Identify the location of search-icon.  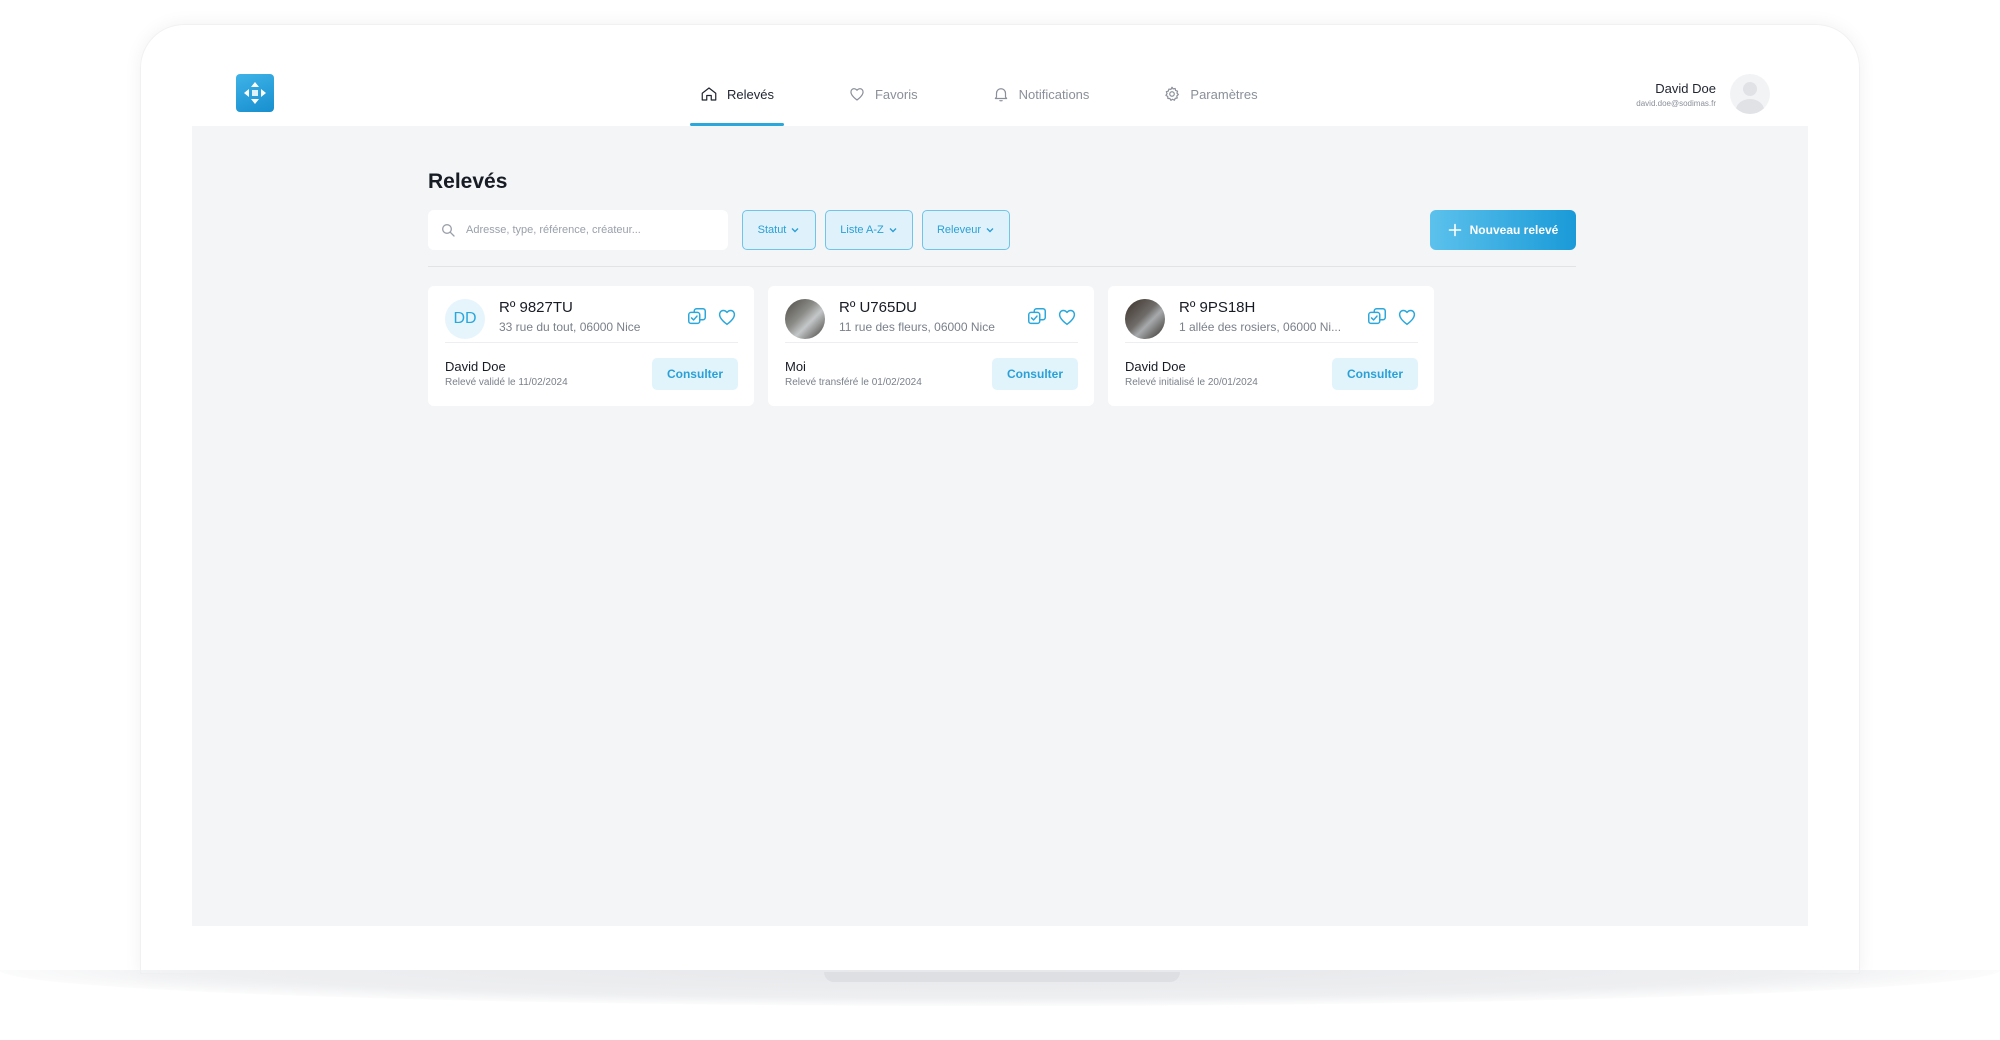
(448, 230).